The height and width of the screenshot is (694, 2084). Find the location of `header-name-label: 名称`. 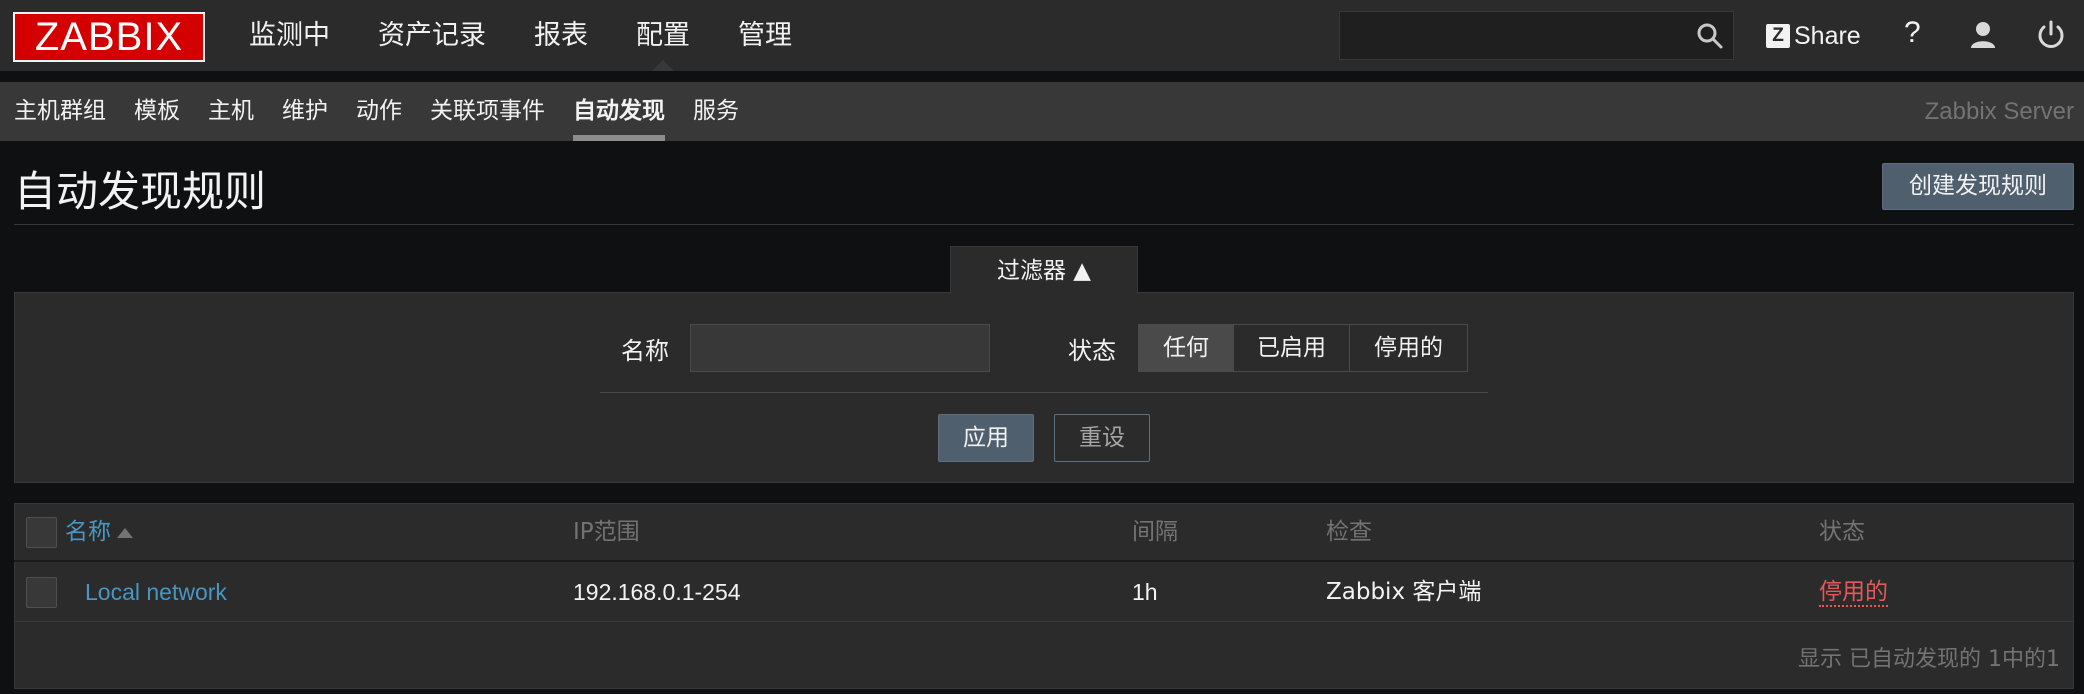

header-name-label: 名称 is located at coordinates (88, 532).